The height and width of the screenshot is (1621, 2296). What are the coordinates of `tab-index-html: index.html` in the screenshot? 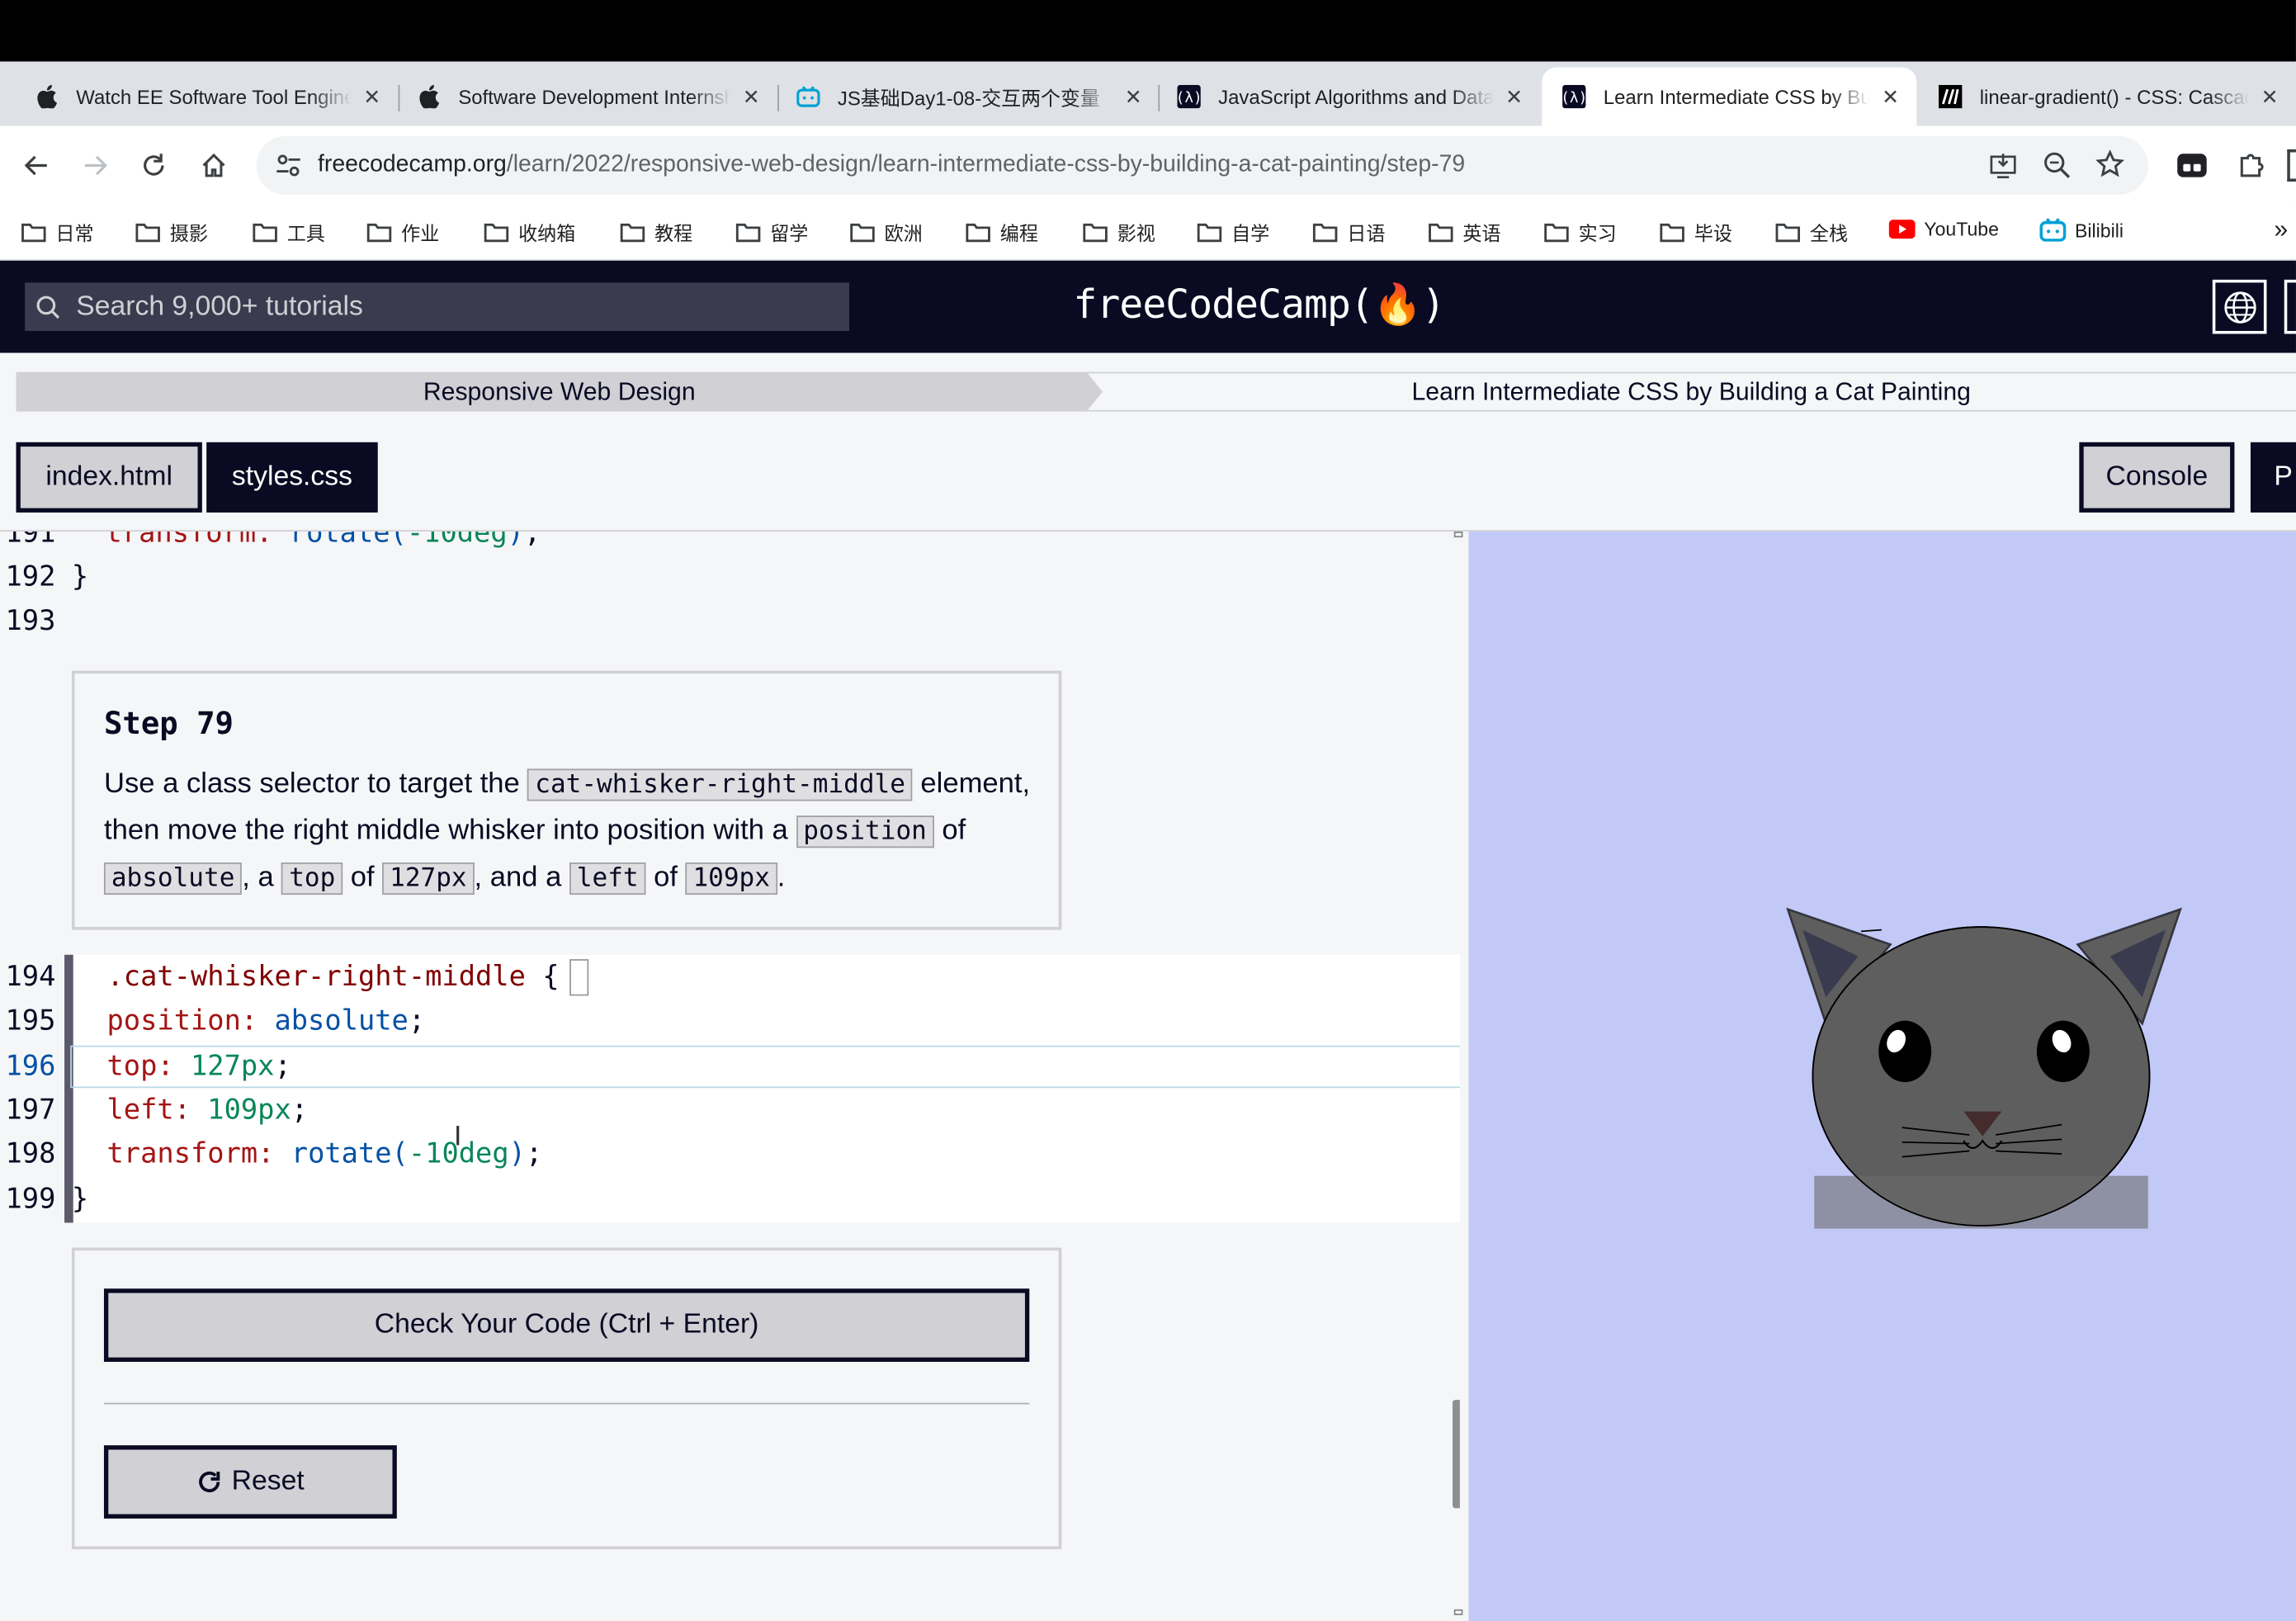 It's located at (109, 477).